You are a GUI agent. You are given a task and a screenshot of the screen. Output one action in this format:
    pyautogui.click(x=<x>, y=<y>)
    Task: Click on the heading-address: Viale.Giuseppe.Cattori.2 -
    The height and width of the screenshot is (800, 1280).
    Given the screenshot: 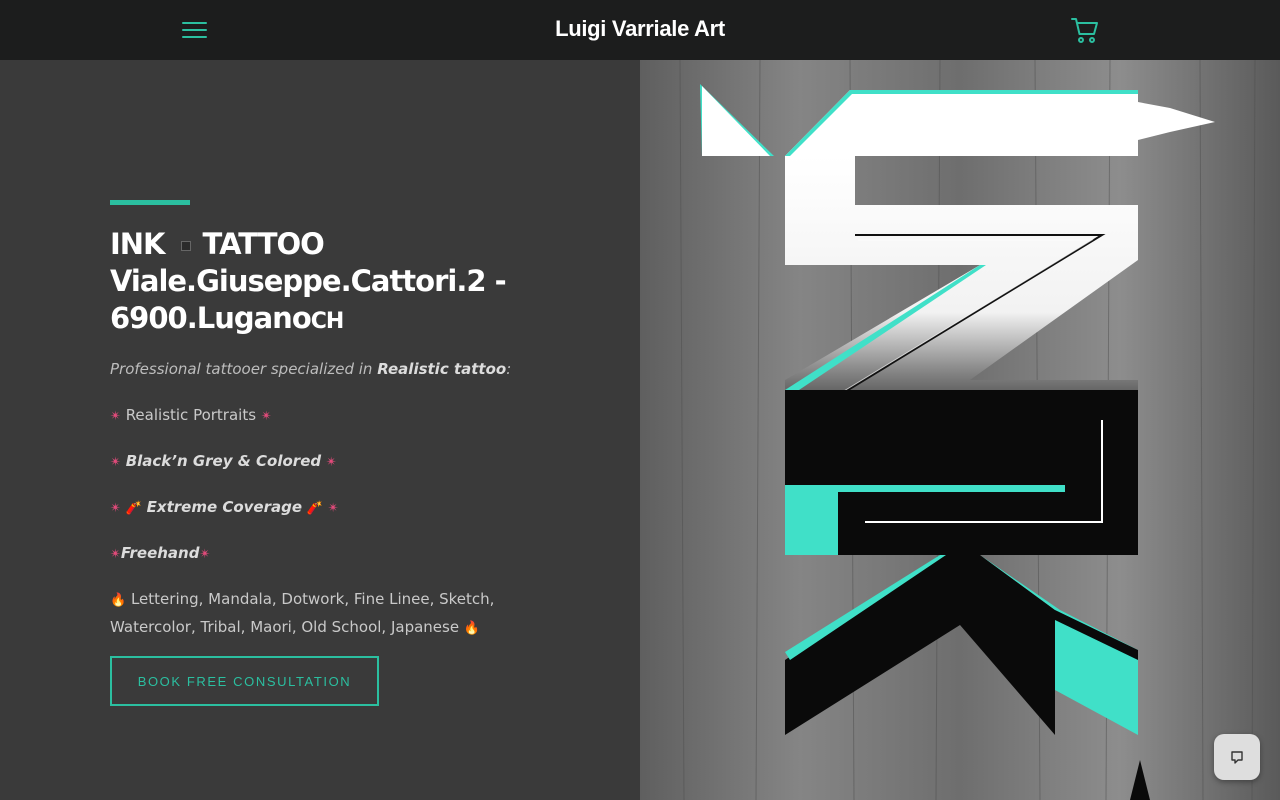 What is the action you would take?
    pyautogui.click(x=308, y=281)
    